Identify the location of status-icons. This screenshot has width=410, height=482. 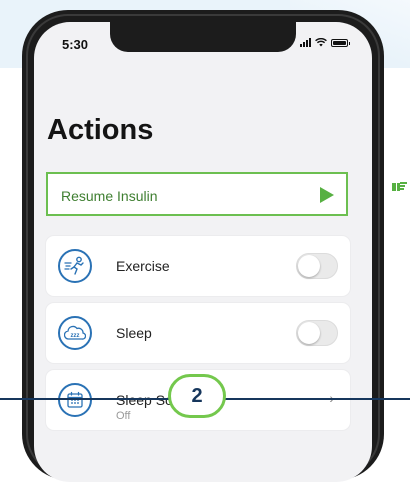
(325, 42).